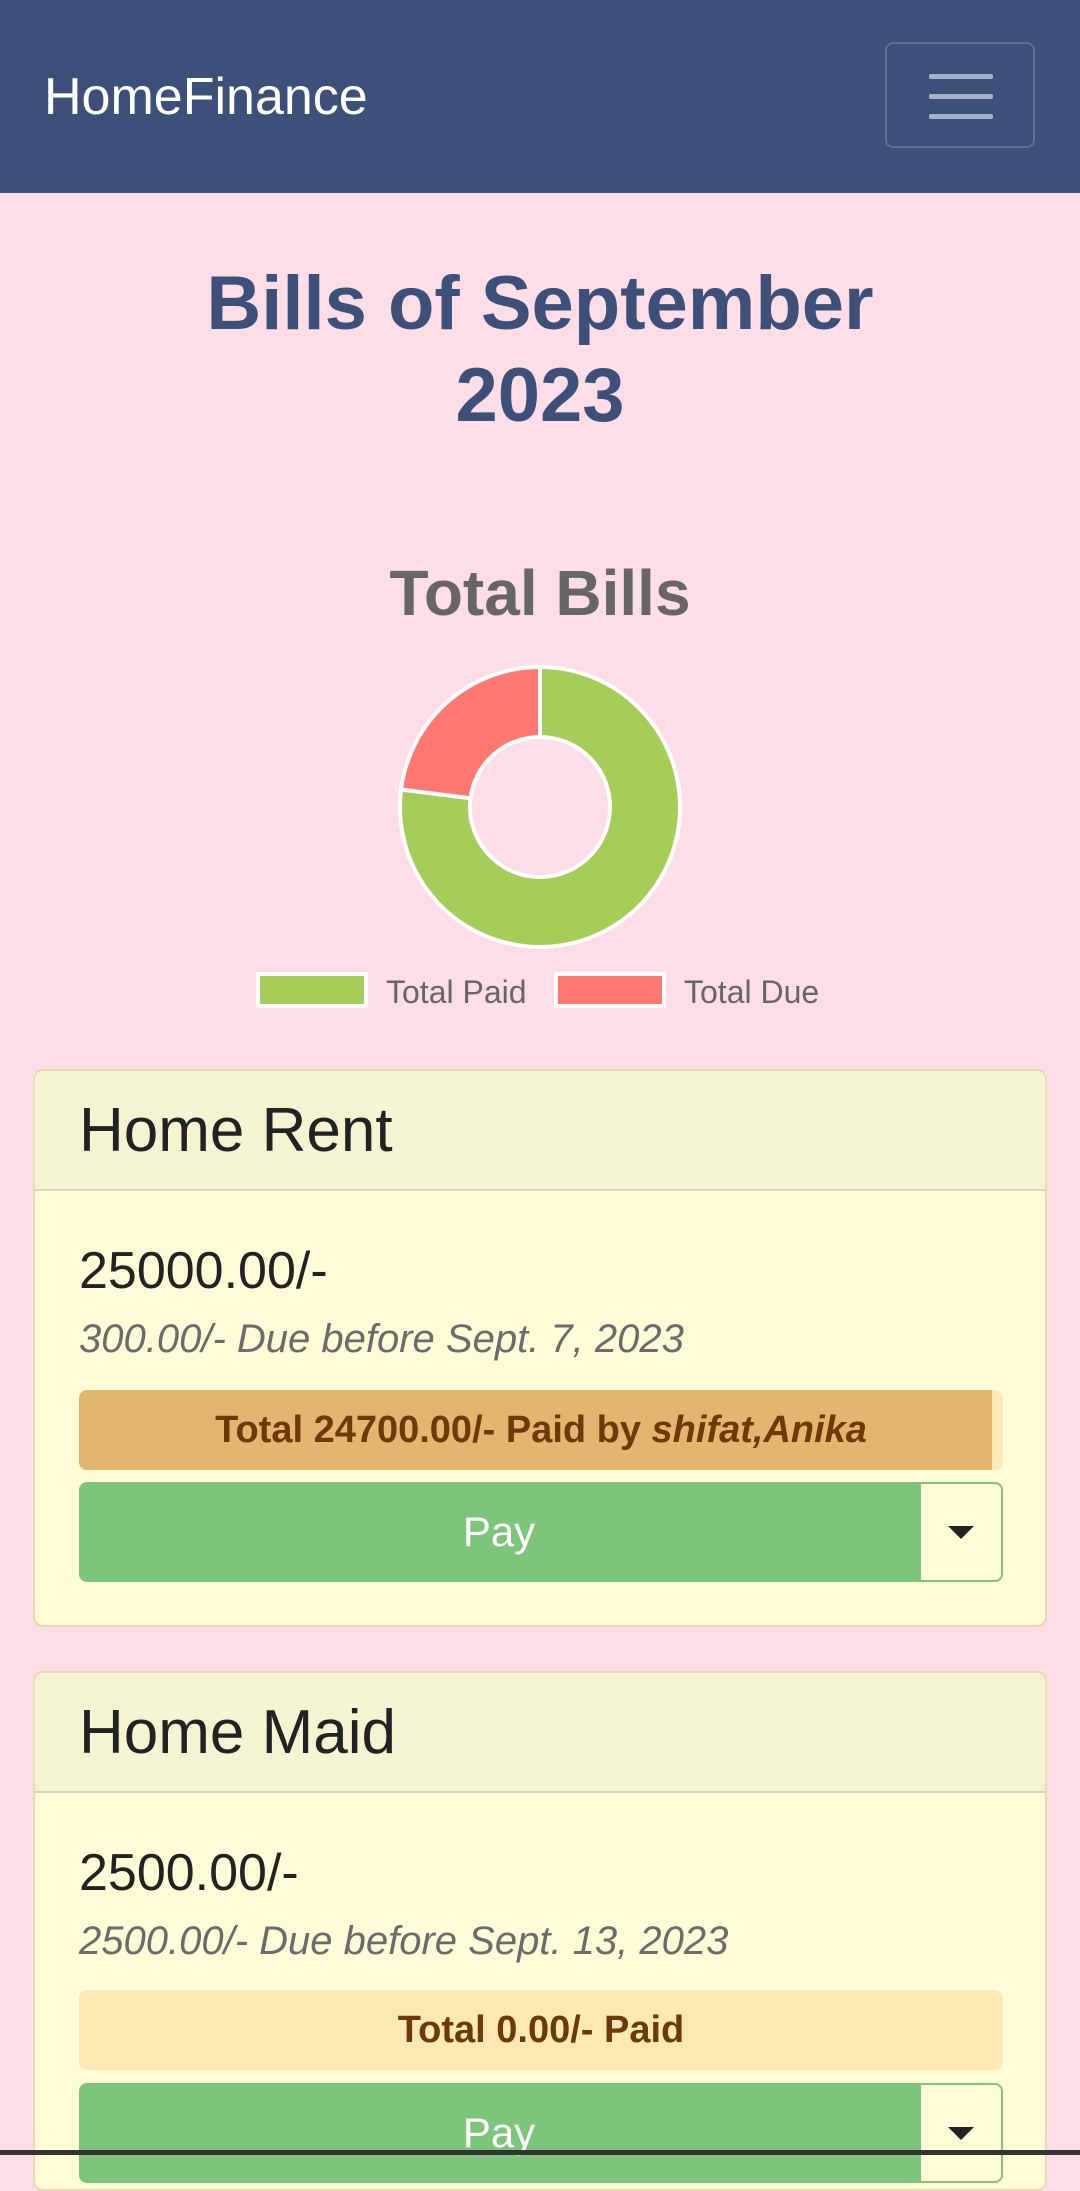  What do you see at coordinates (236, 1130) in the screenshot?
I see `bill-title: Home Rent` at bounding box center [236, 1130].